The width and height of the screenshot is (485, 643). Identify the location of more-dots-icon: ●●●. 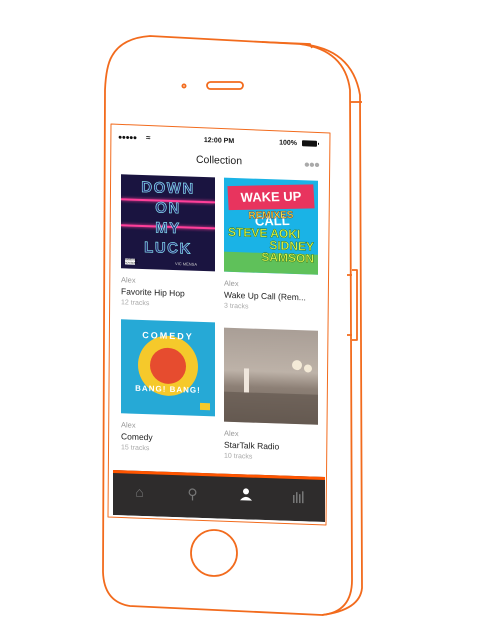
(311, 165).